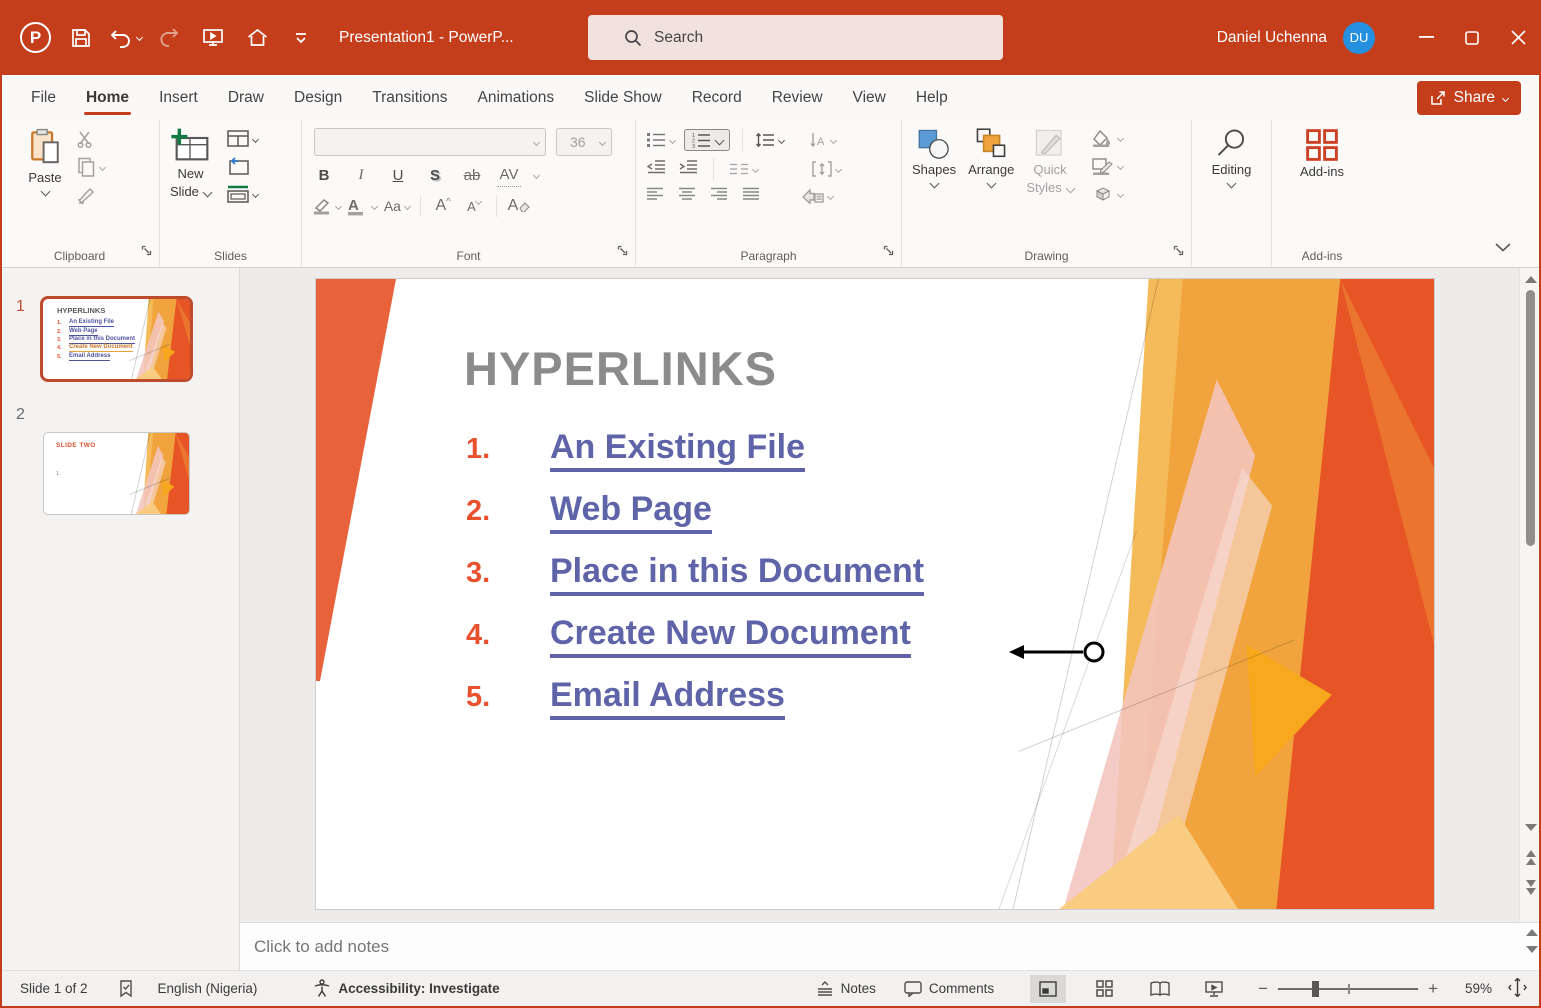 The image size is (1541, 1008). I want to click on spell-check-button, so click(126, 988).